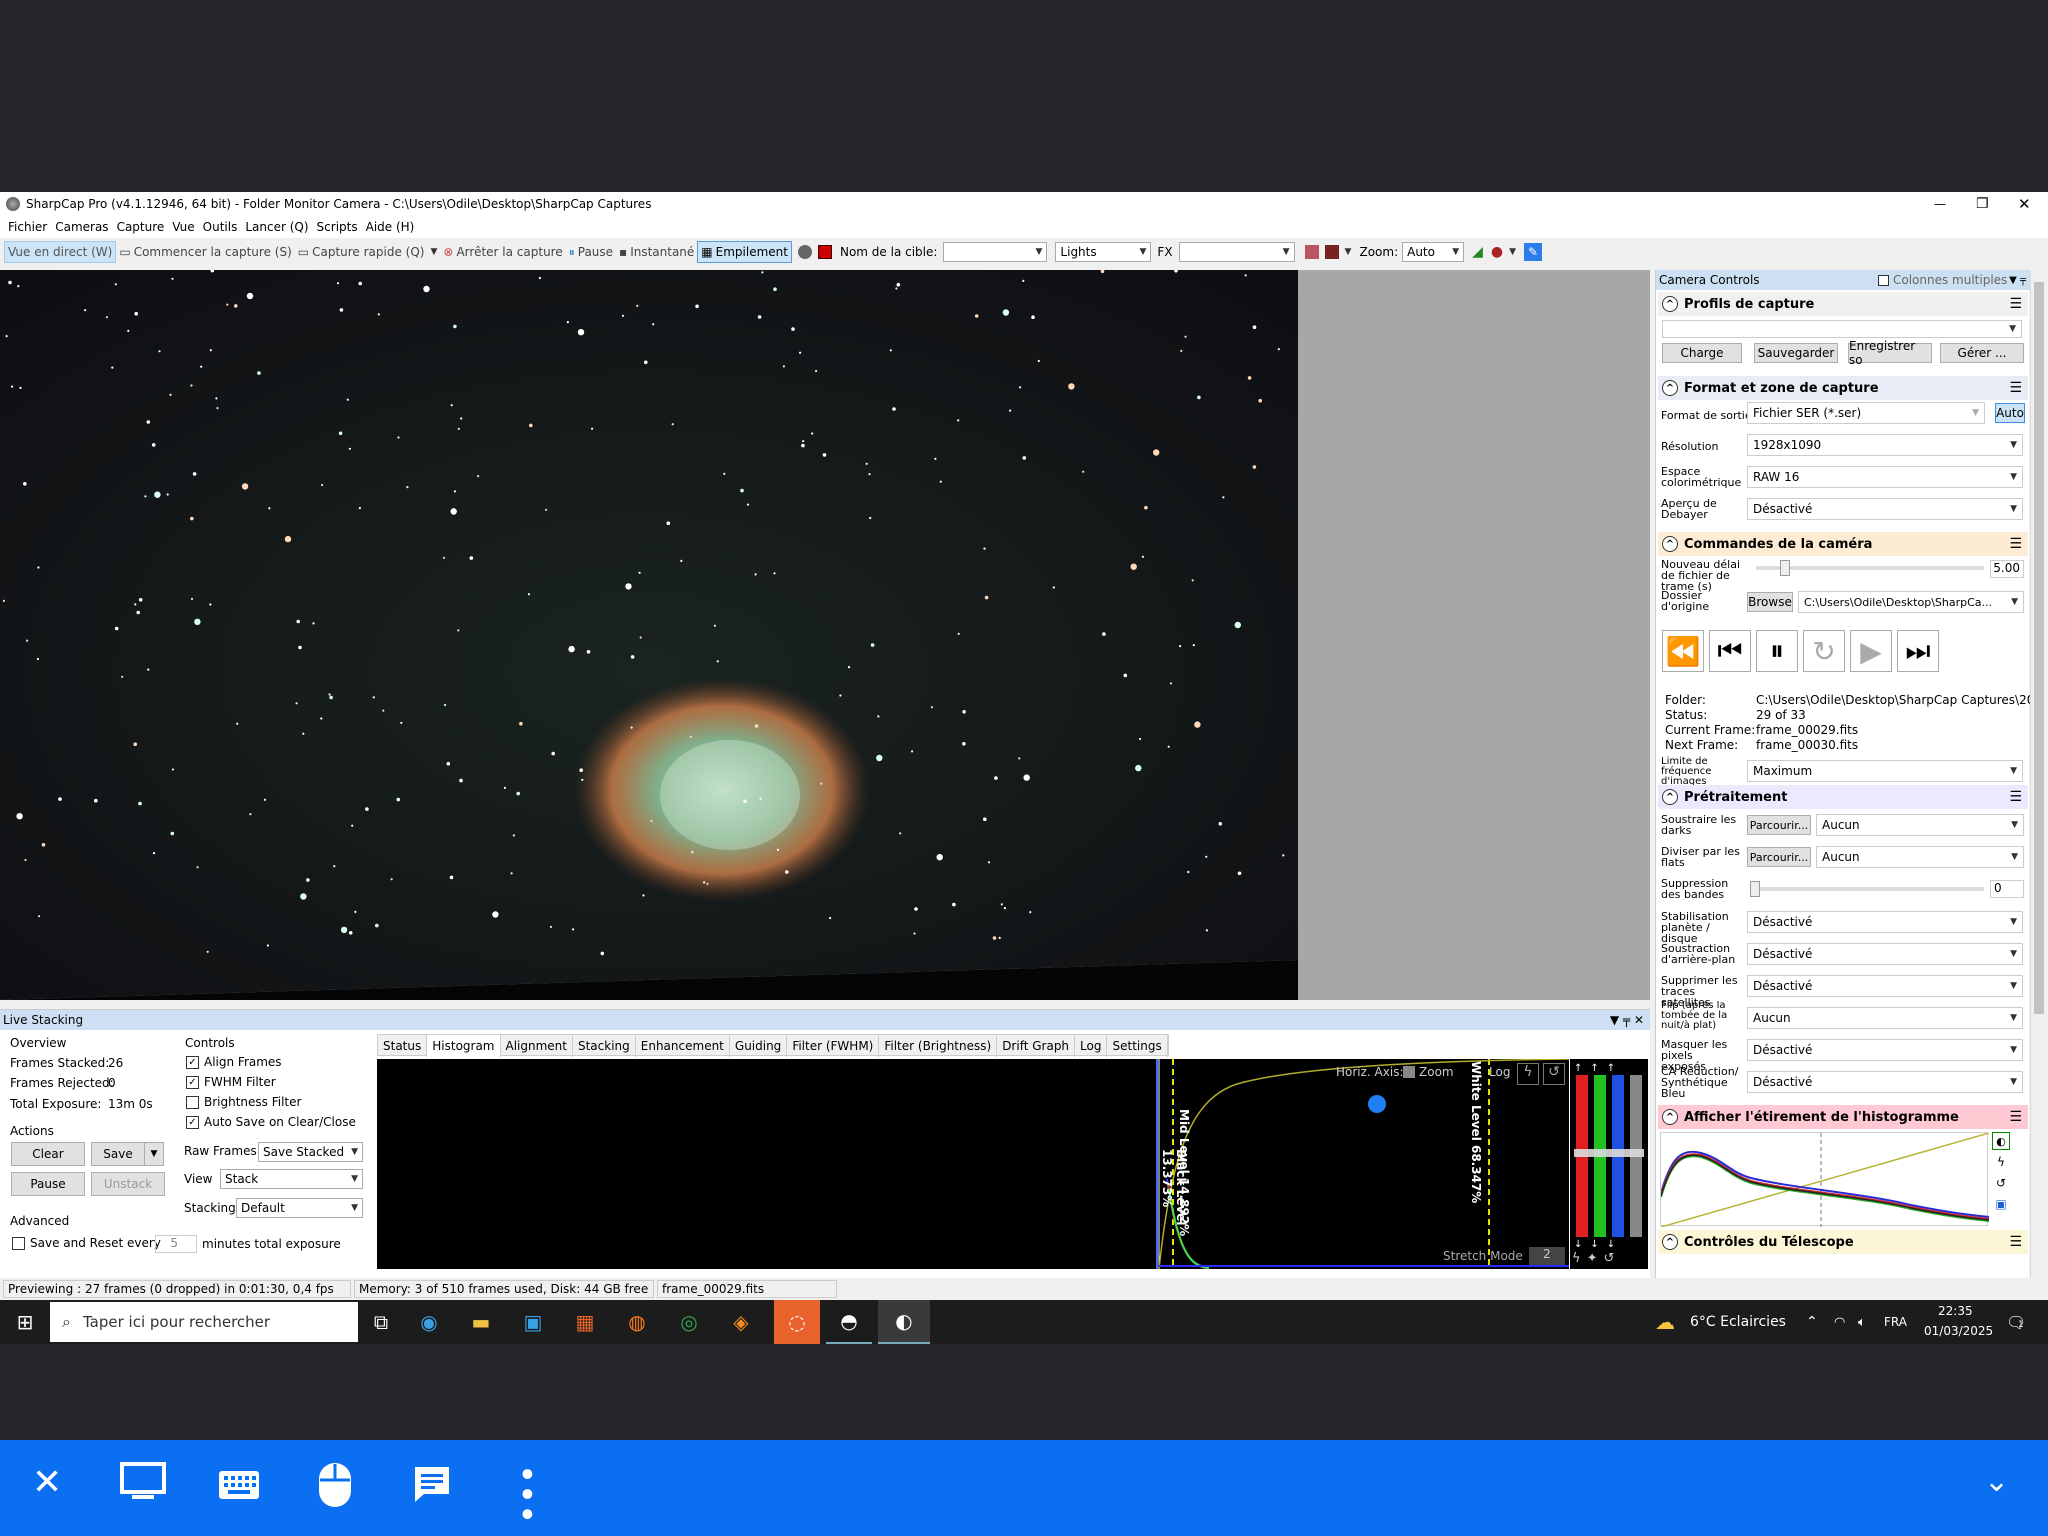  Describe the element at coordinates (234, 1062) in the screenshot. I see `align-frames-checkbox: ✓ Align Frames` at that location.